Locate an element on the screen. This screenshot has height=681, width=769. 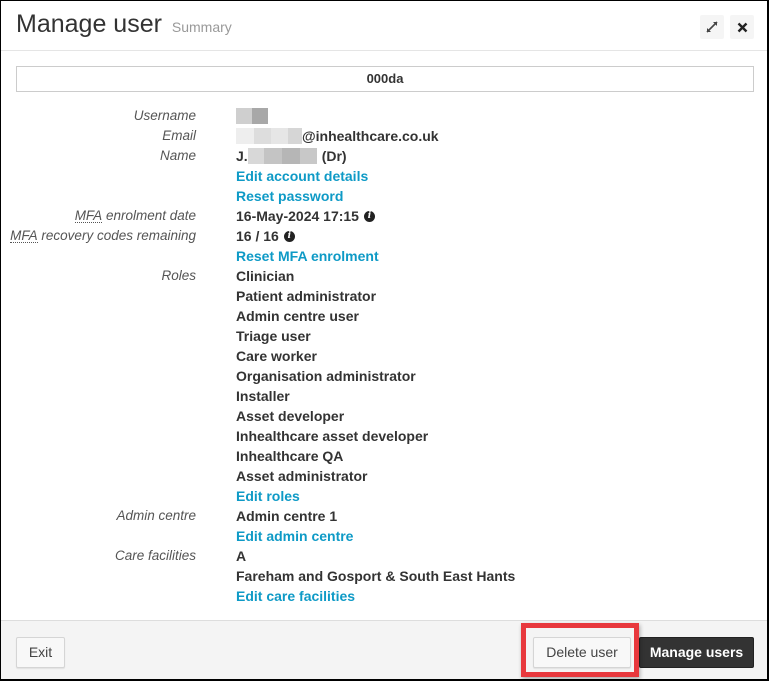
role-row: Asset developer is located at coordinates (381, 416).